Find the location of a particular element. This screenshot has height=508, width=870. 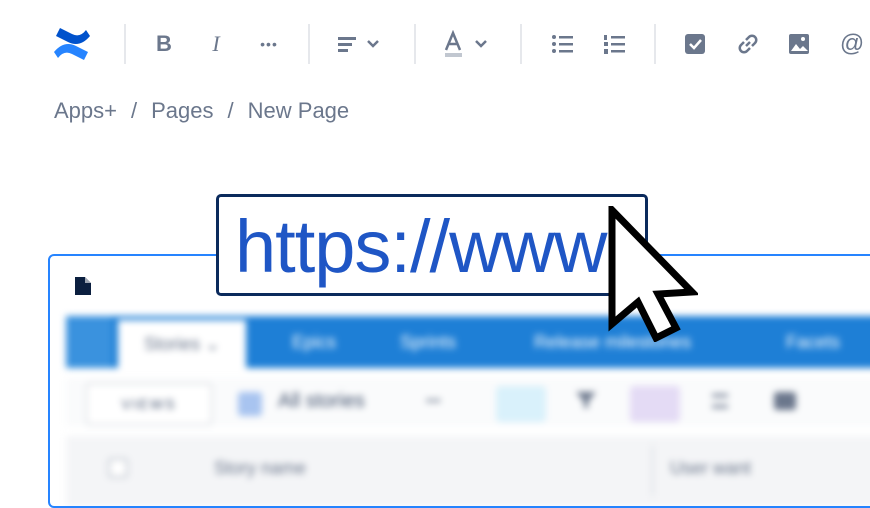

italic-icon: I is located at coordinates (216, 44).